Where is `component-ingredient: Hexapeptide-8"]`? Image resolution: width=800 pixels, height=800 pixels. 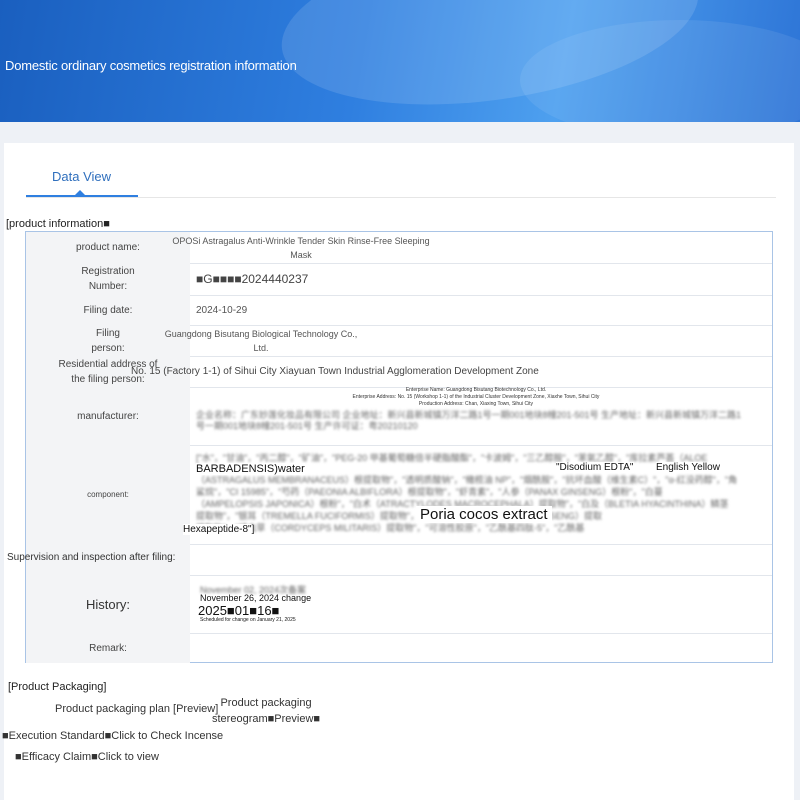 component-ingredient: Hexapeptide-8"] is located at coordinates (219, 529).